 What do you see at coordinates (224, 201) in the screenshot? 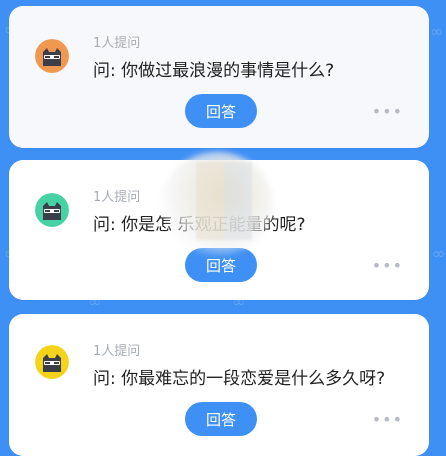
I see `mosaic-overlay` at bounding box center [224, 201].